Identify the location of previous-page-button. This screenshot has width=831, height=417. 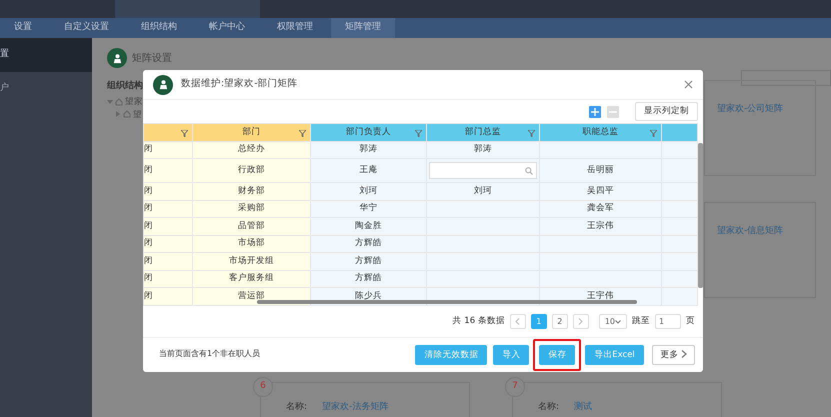
(518, 321).